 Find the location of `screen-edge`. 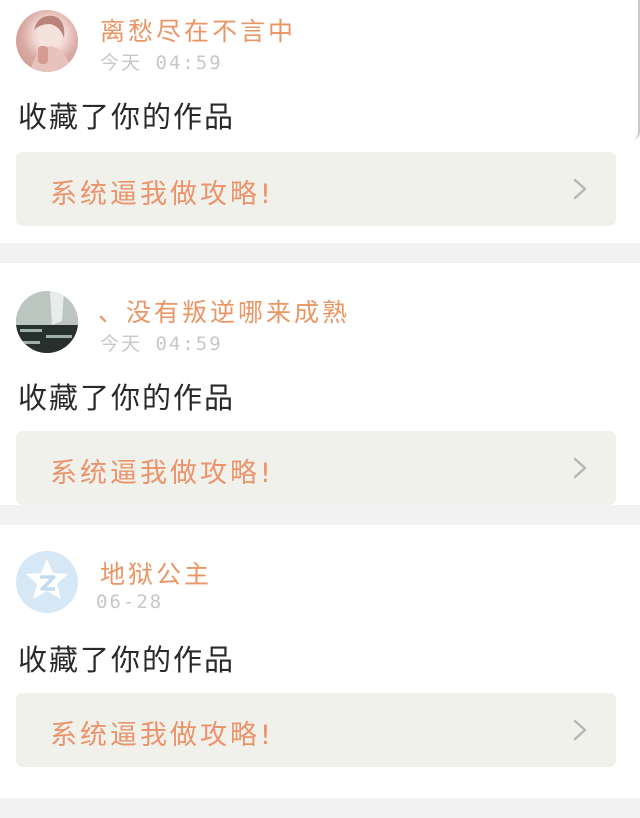

screen-edge is located at coordinates (636, 70).